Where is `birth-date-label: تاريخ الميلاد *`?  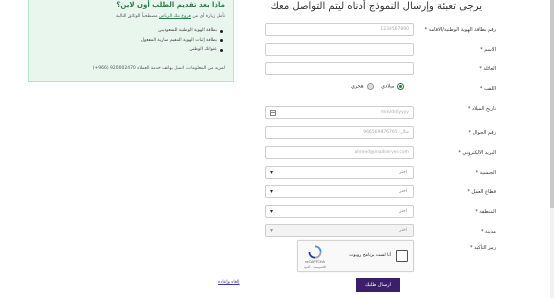
birth-date-label: تاريخ الميلاد * is located at coordinates (481, 109).